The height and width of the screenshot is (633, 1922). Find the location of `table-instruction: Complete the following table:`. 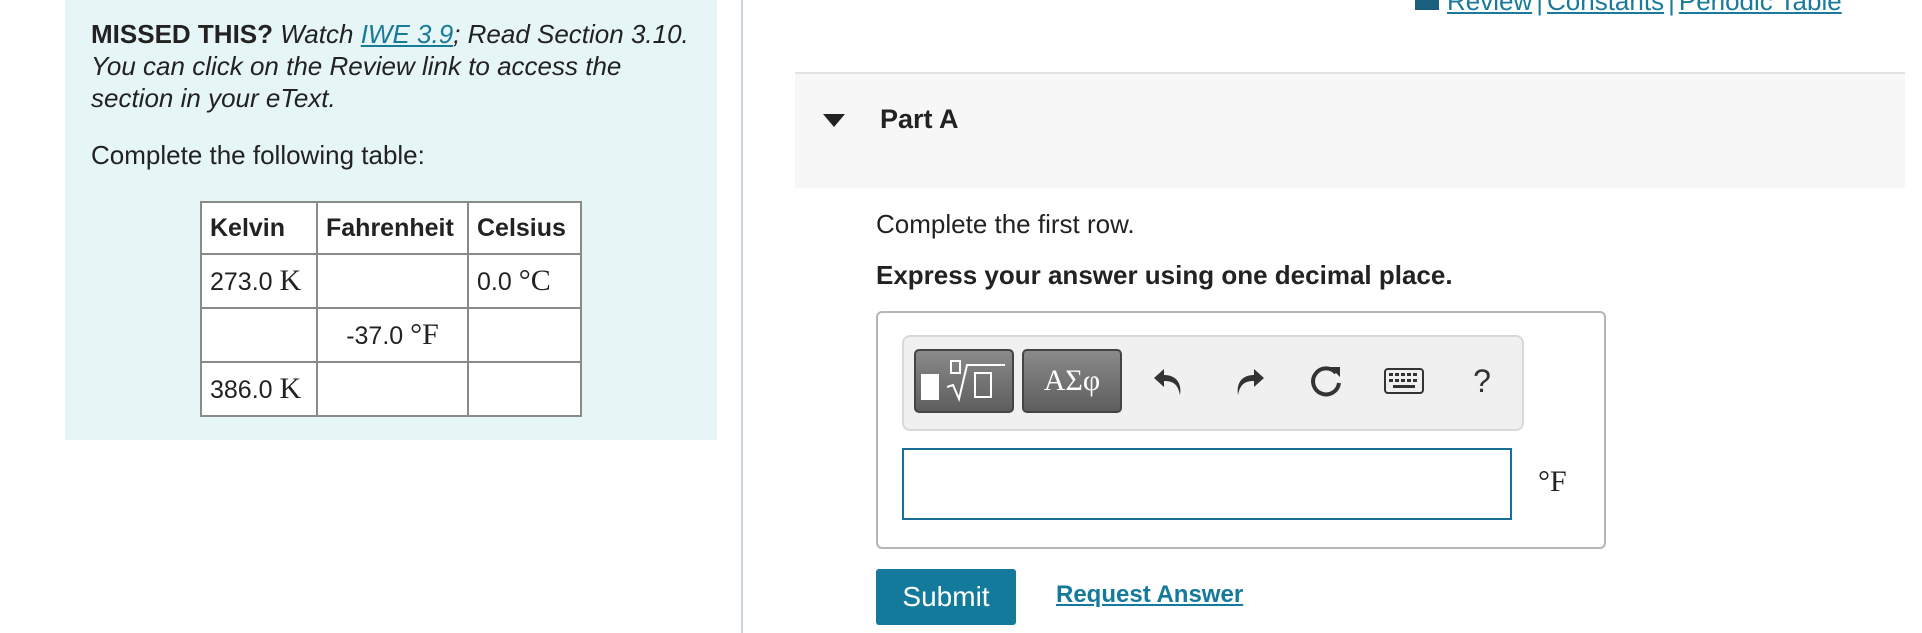

table-instruction: Complete the following table: is located at coordinates (258, 155).